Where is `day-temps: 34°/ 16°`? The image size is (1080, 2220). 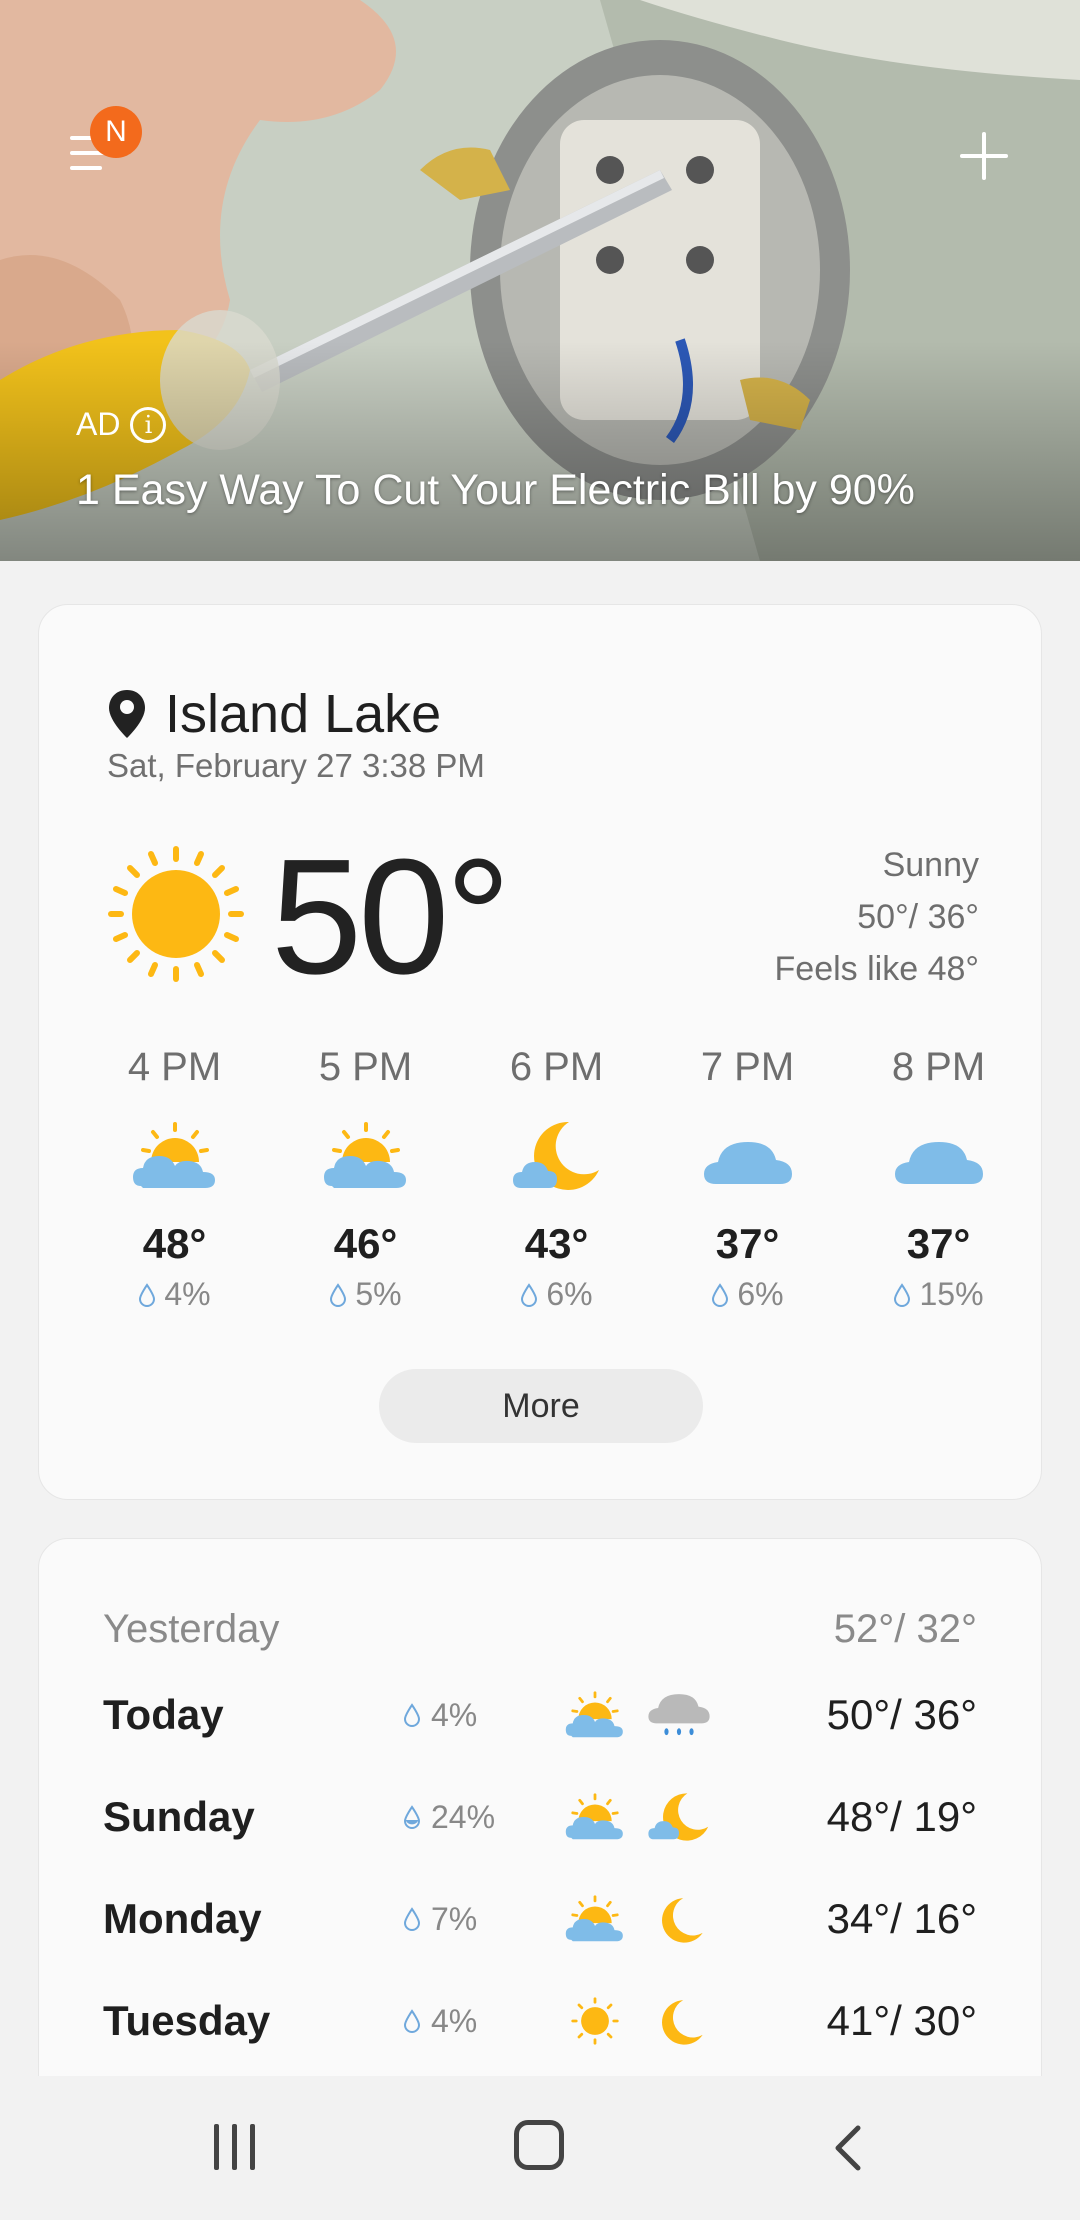
day-temps: 34°/ 16° is located at coordinates (901, 1918).